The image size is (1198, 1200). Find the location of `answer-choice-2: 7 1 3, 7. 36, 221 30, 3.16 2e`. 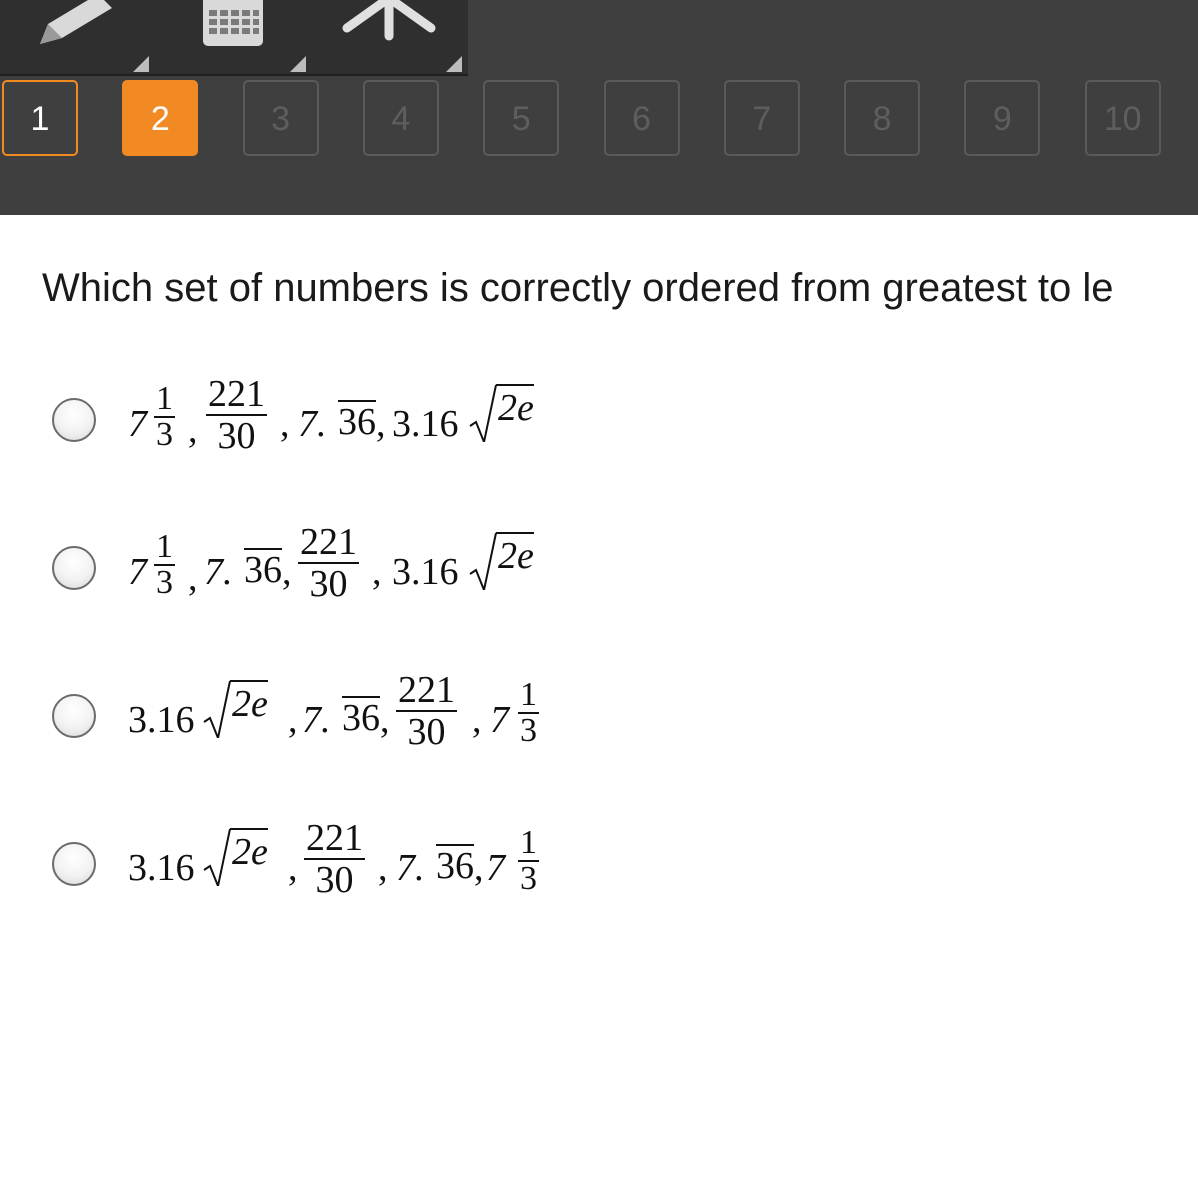

answer-choice-2: 7 1 3, 7. 36, 221 30, 3.16 2e is located at coordinates (599, 570).